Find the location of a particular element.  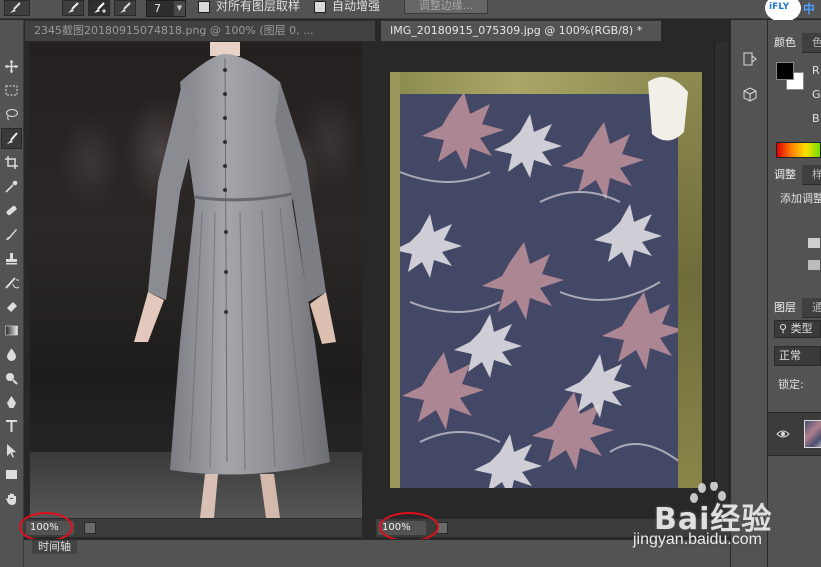

document-2-vertical-scrollbar is located at coordinates (721, 280).